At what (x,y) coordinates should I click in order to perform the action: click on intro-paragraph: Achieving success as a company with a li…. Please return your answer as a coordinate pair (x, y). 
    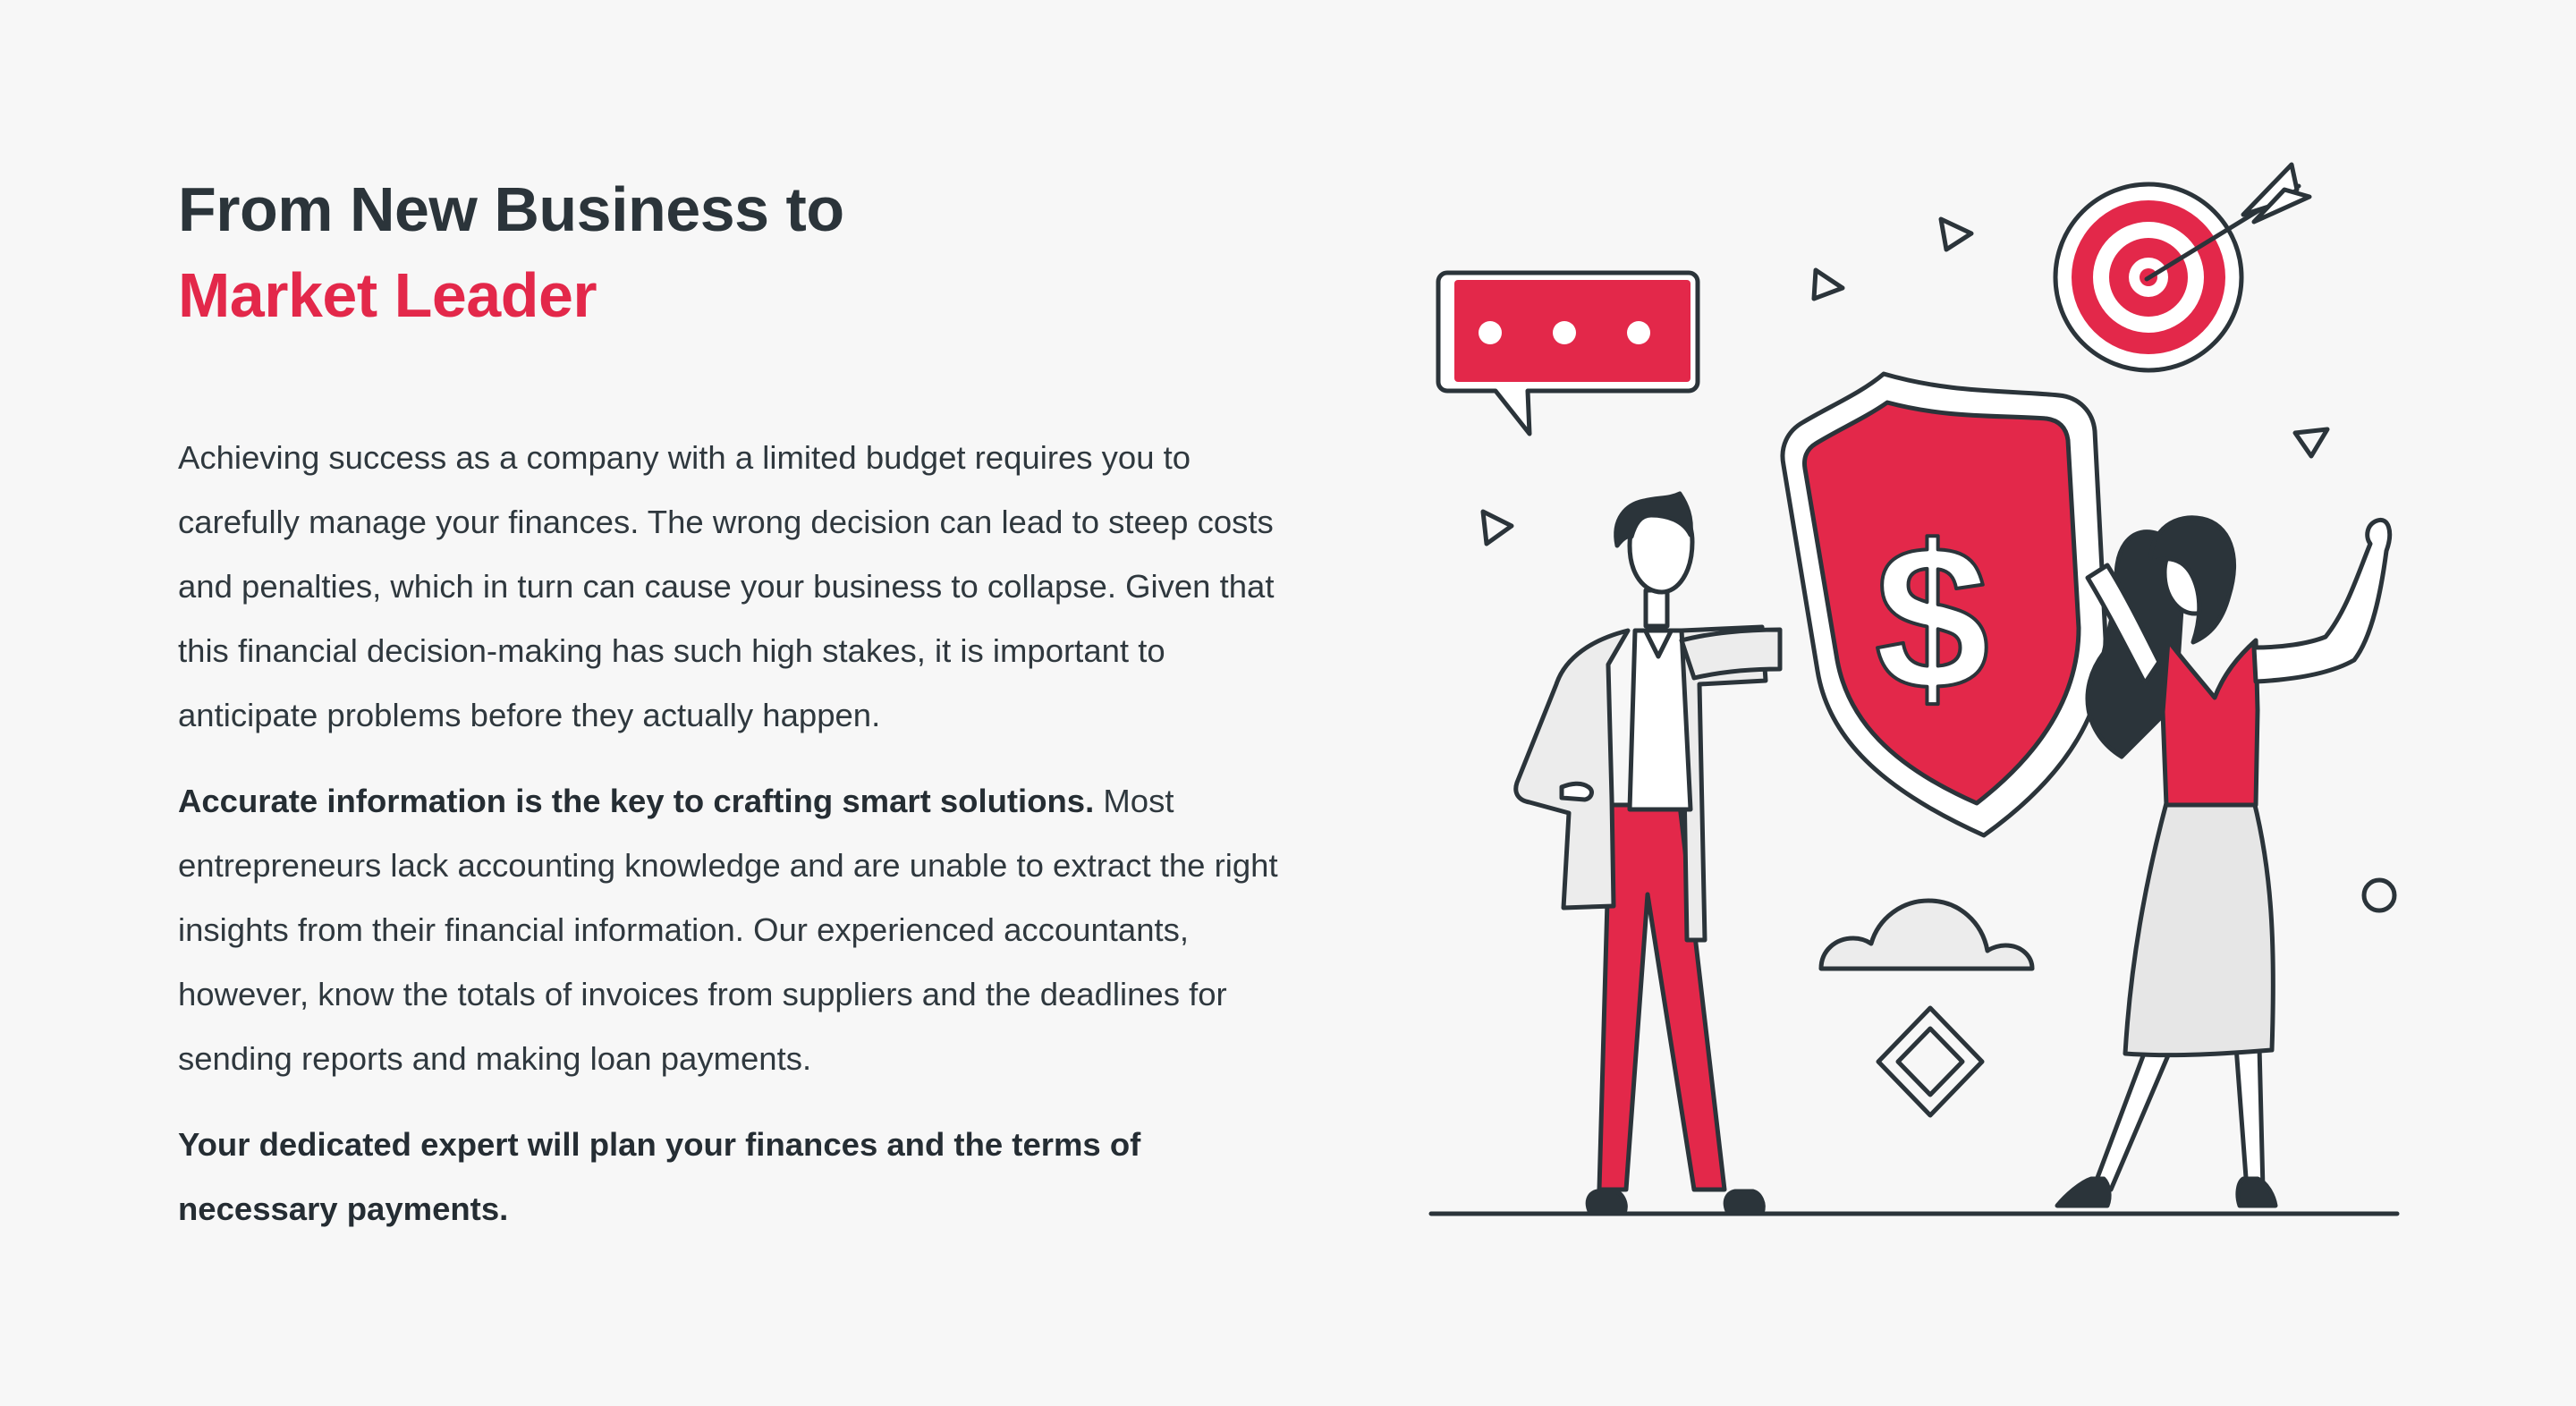
    Looking at the image, I should click on (726, 586).